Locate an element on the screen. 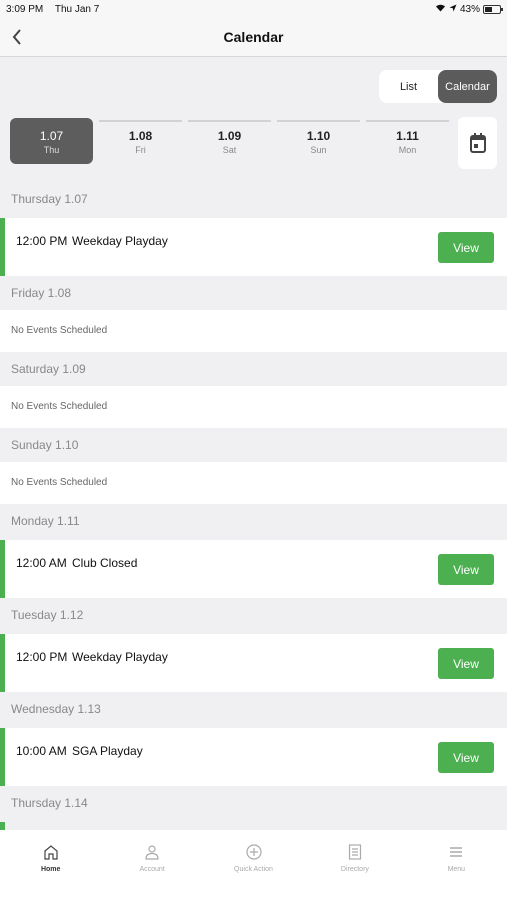  date-weekday: Fri is located at coordinates (140, 150).